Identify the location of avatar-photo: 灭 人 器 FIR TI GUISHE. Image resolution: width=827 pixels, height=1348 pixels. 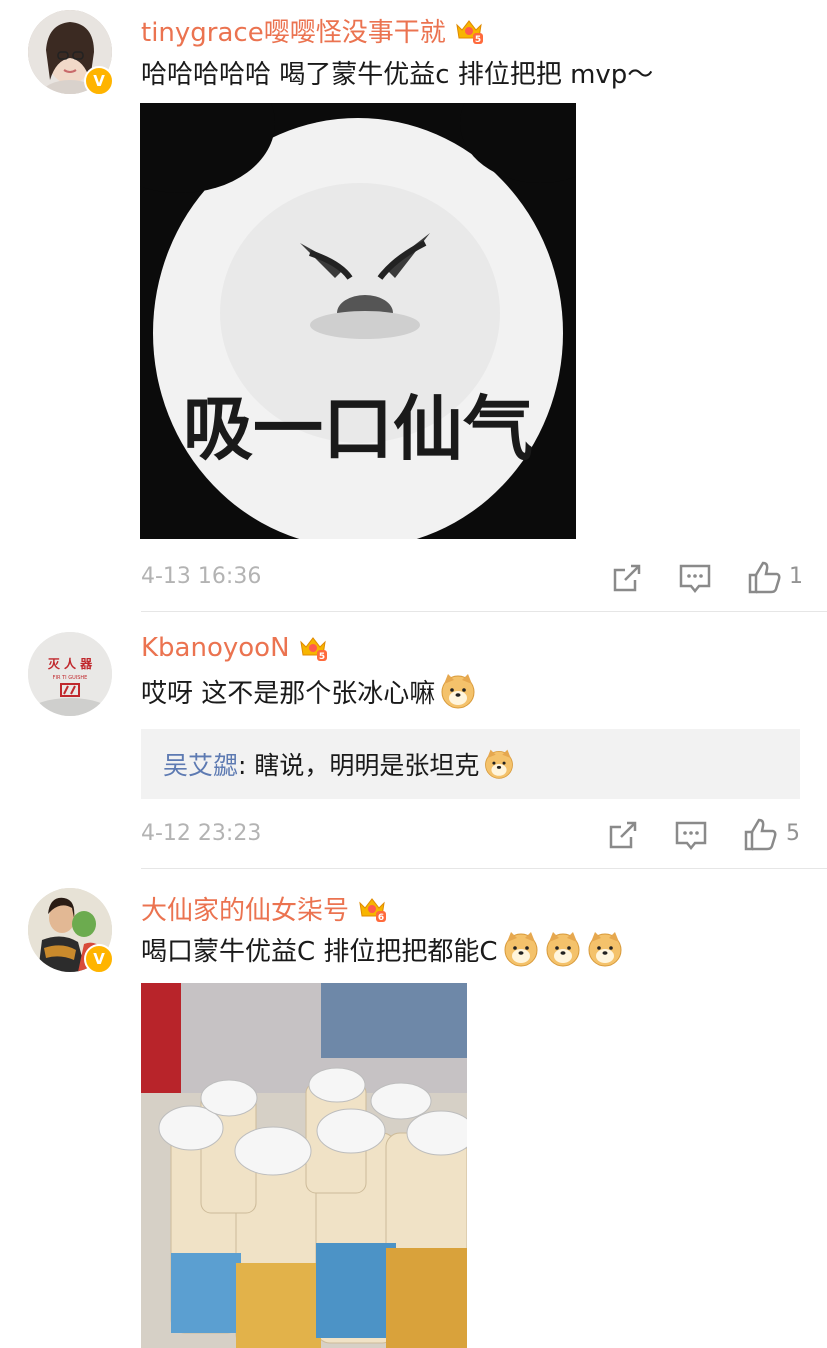
(70, 674).